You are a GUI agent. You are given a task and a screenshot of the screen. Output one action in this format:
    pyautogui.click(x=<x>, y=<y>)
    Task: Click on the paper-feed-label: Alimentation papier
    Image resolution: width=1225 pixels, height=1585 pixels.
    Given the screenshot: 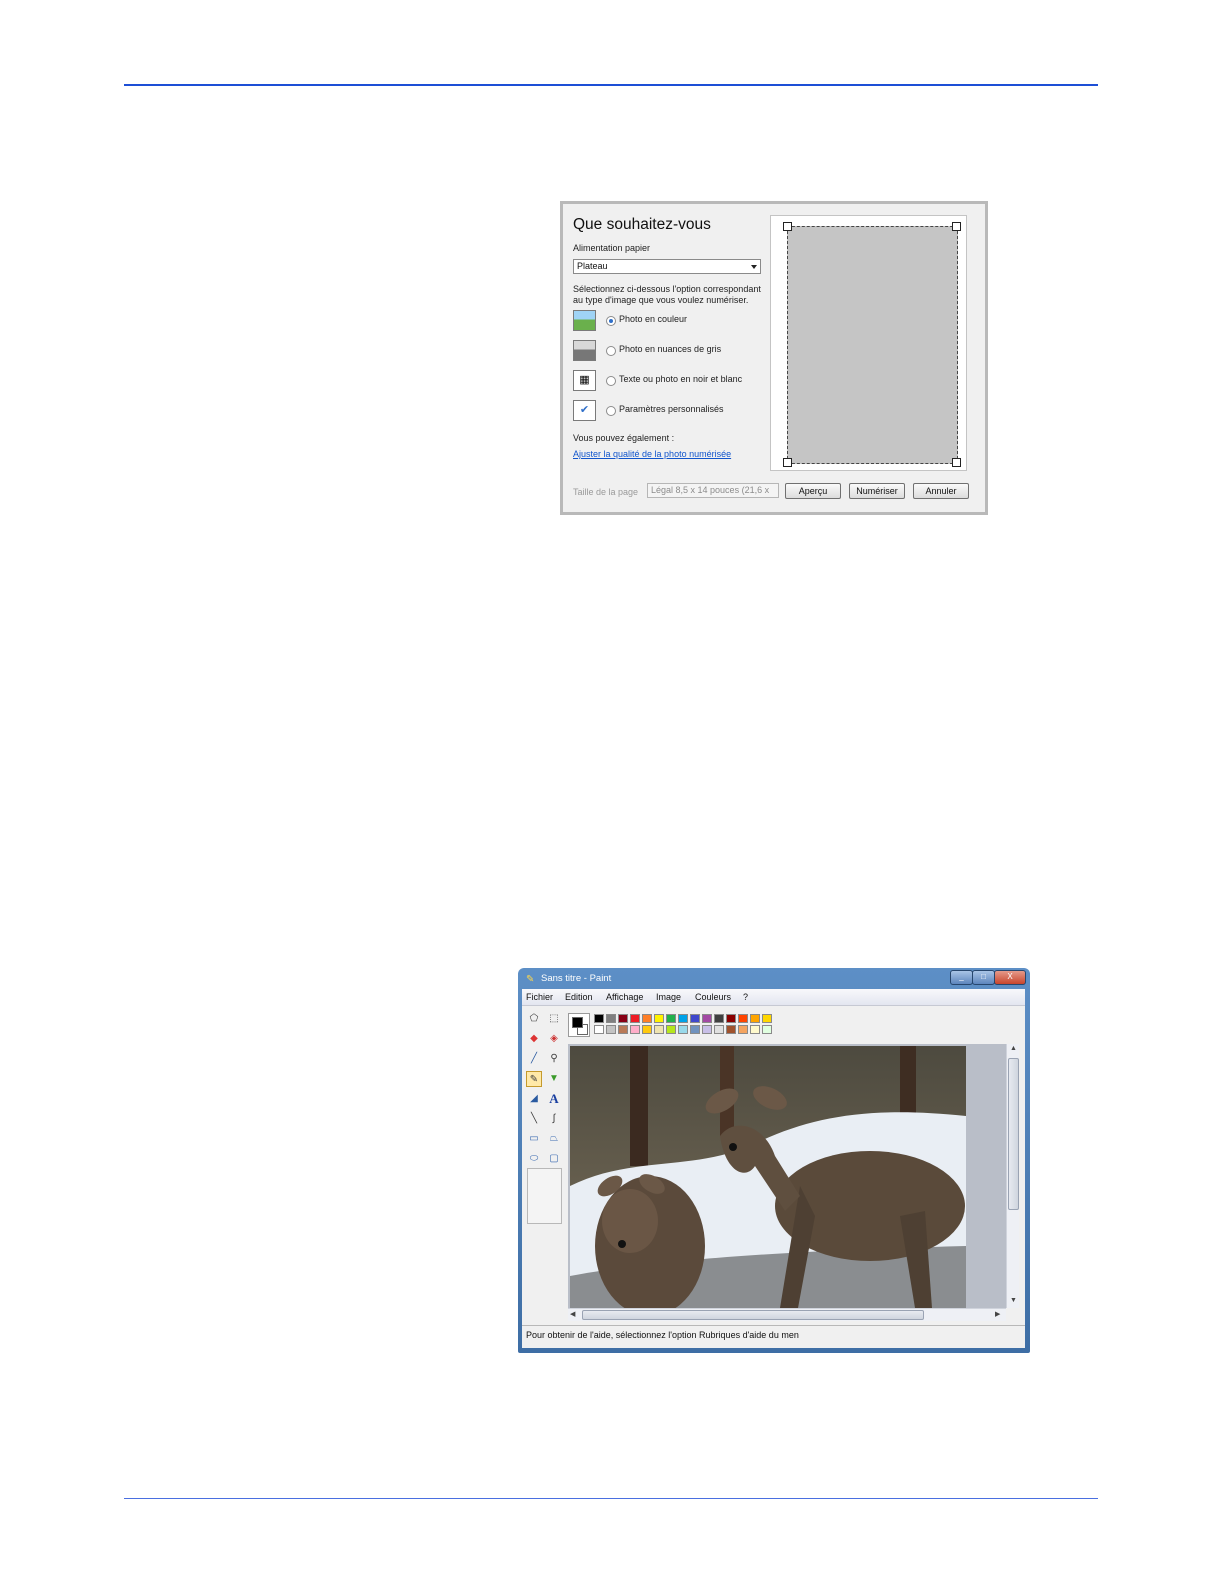 What is the action you would take?
    pyautogui.click(x=612, y=248)
    